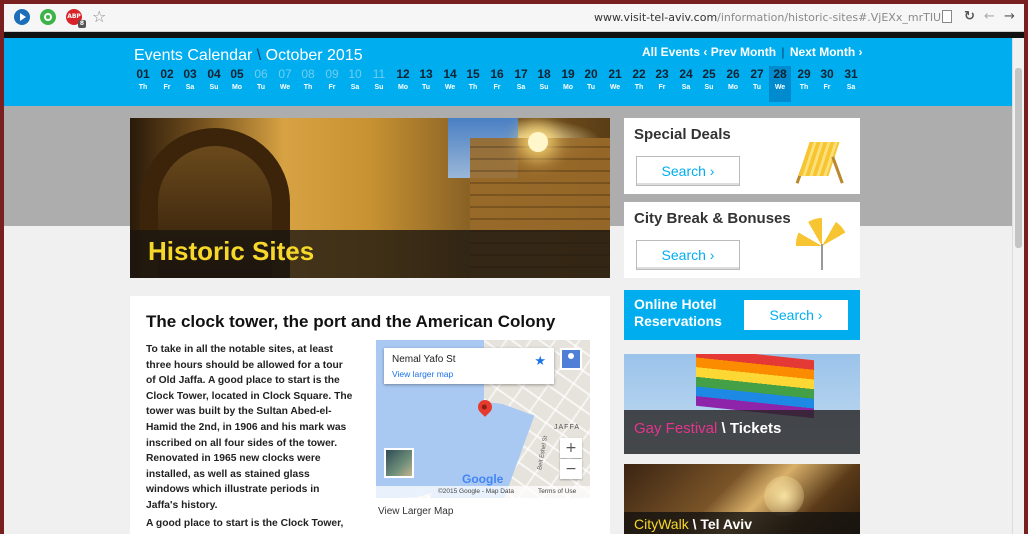 The width and height of the screenshot is (1028, 534). I want to click on calendar-day-23: 23 Fr, so click(662, 84).